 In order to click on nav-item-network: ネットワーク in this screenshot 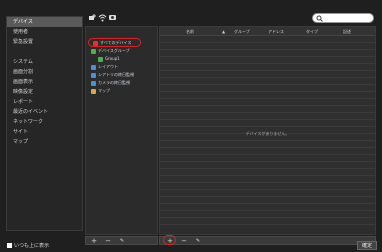, I will do `click(44, 122)`.